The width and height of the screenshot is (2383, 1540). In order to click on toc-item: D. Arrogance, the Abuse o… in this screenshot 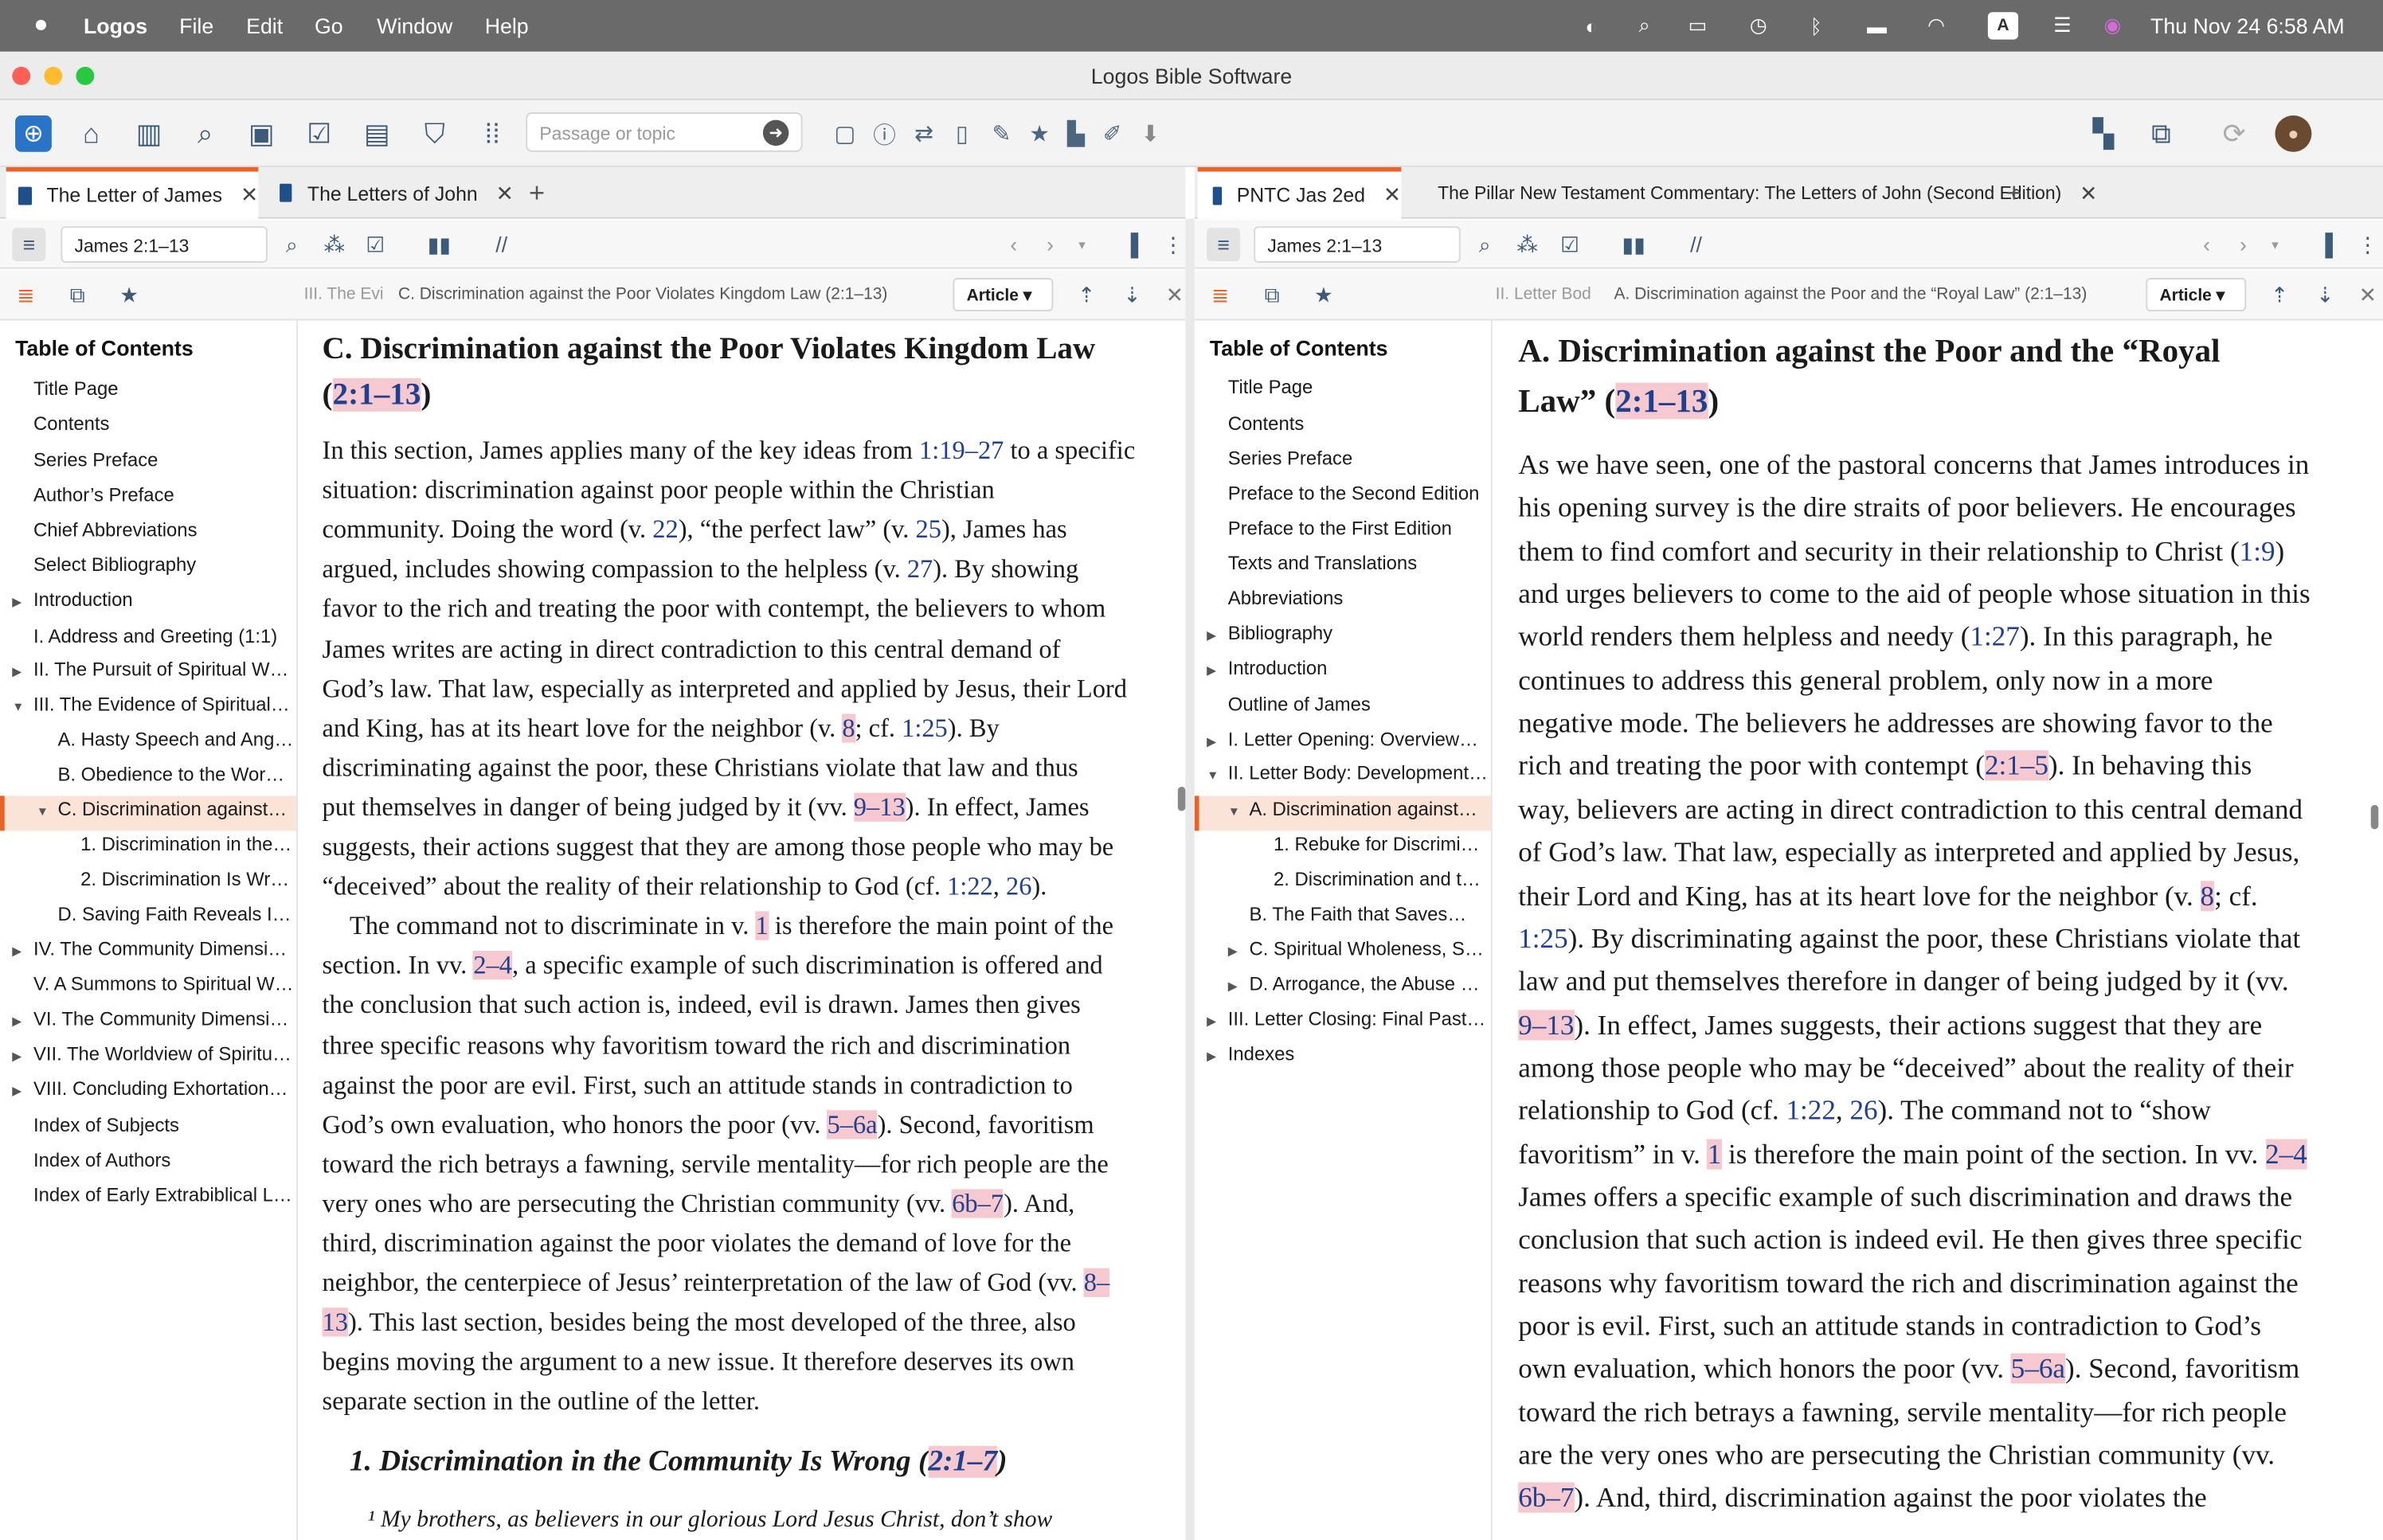, I will do `click(1369, 984)`.